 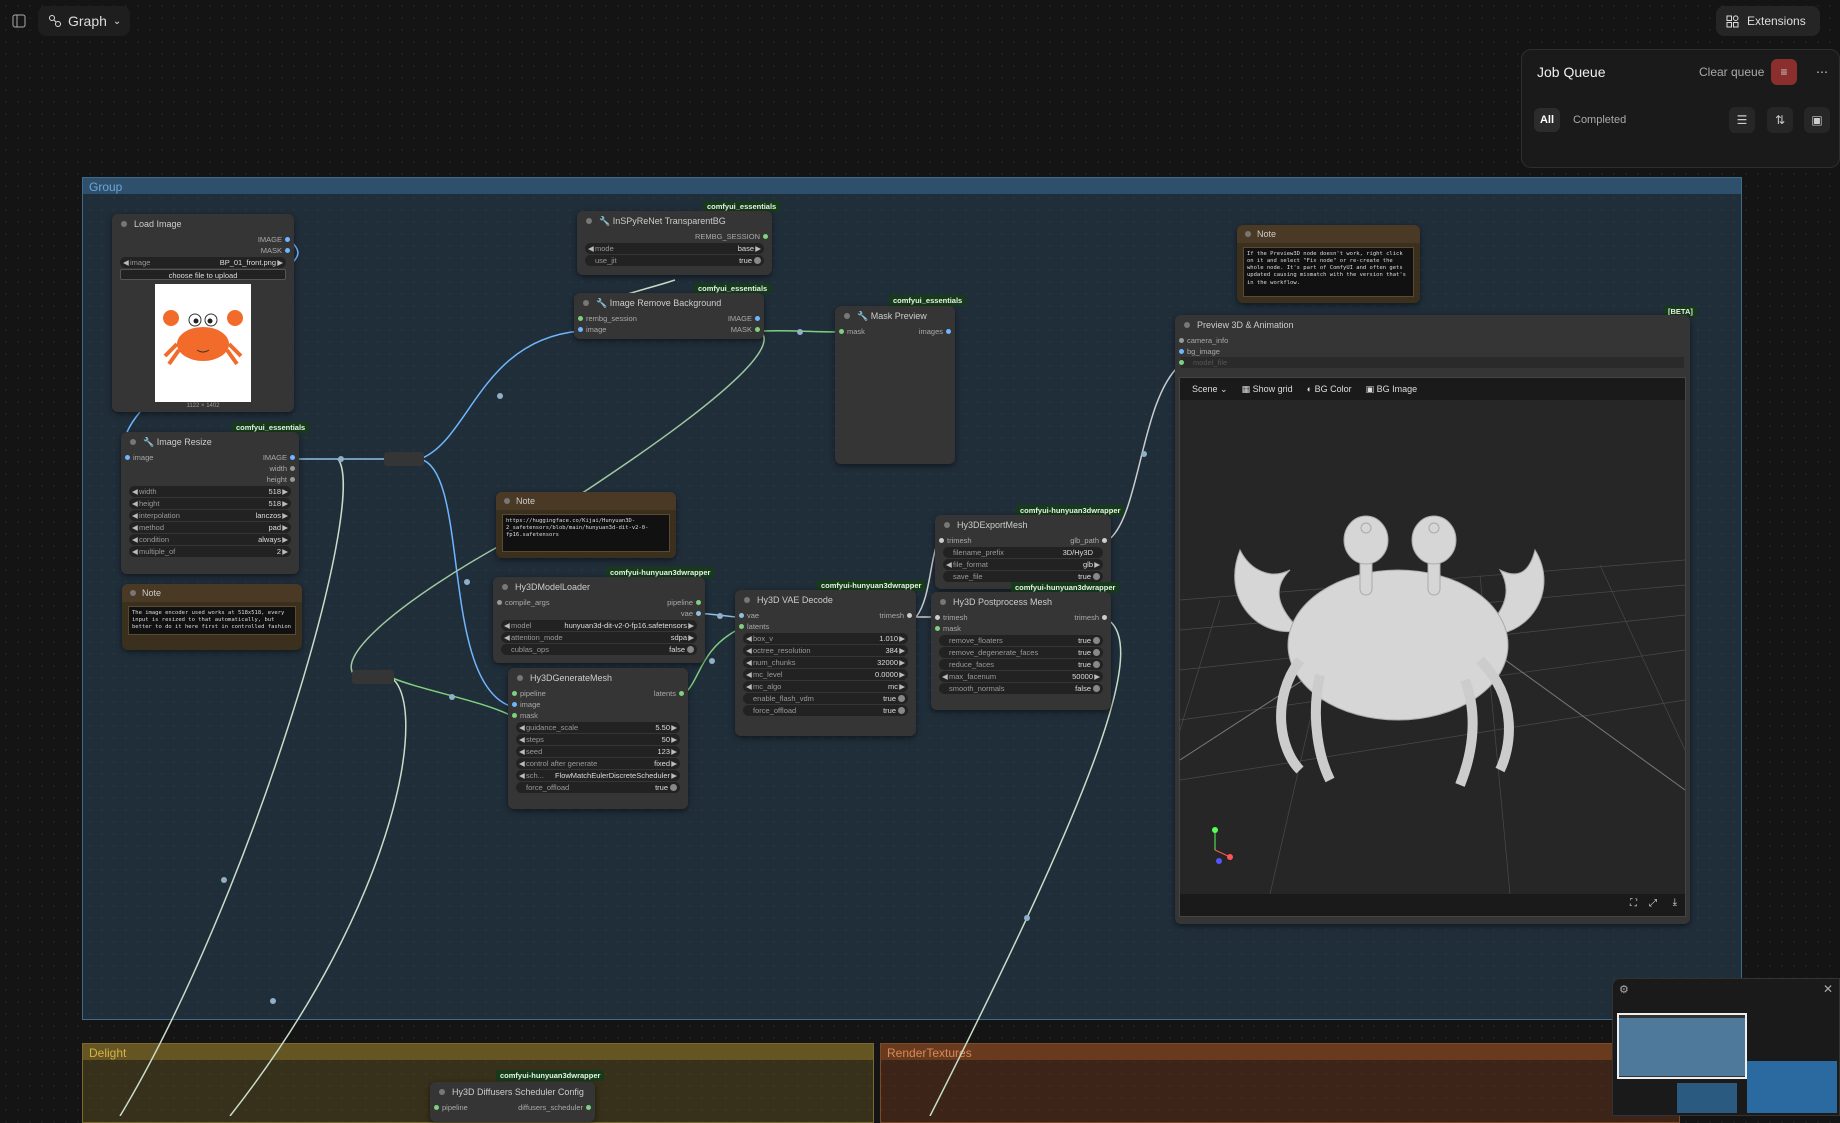 I want to click on width-input: ◀ width 518 ▶, so click(x=210, y=491).